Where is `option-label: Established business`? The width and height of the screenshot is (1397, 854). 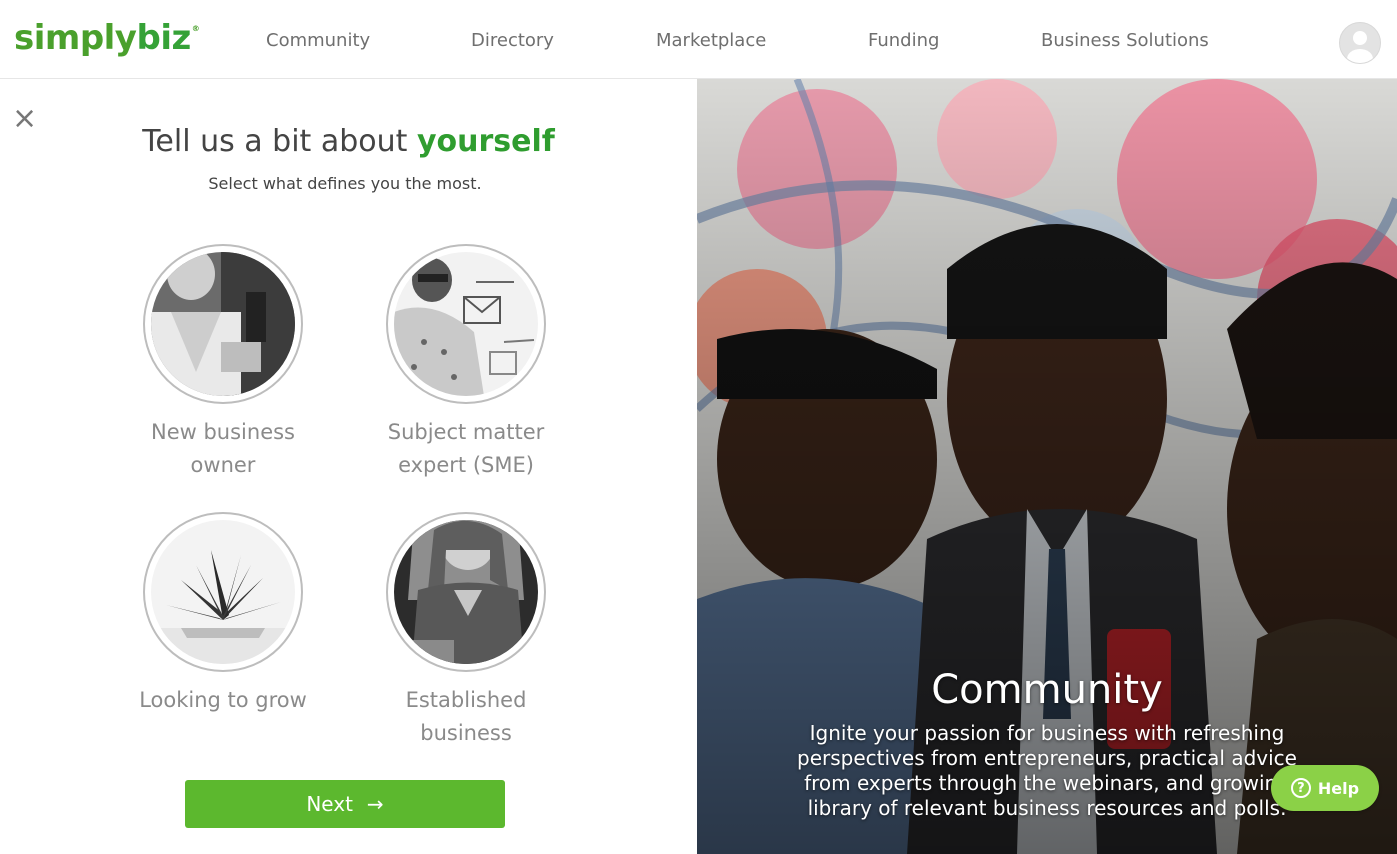
option-label: Established business is located at coordinates (466, 717).